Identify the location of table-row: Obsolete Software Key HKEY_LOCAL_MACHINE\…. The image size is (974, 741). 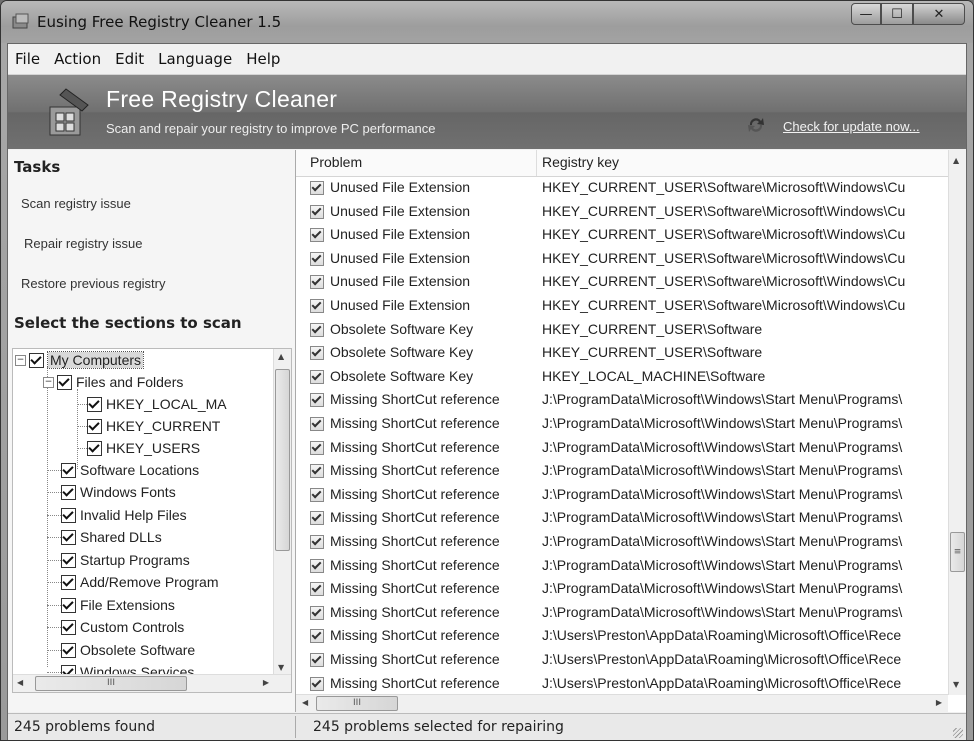
(622, 377).